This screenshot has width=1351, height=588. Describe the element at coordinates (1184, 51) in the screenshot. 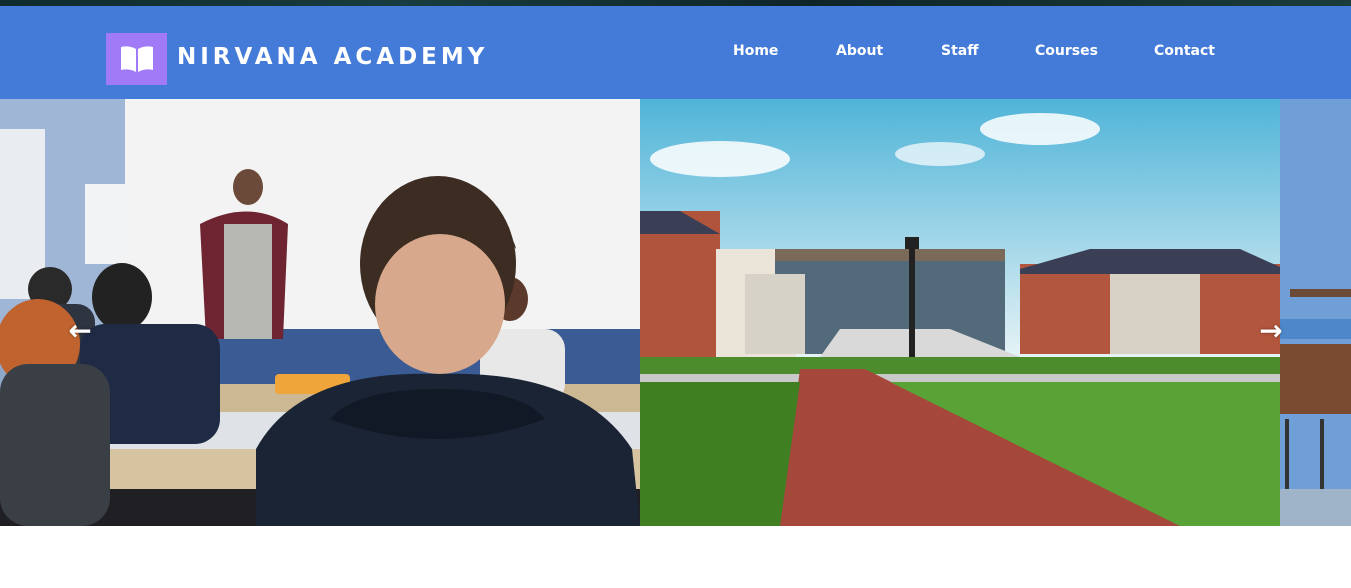

I see `nav-contact: Contact` at that location.